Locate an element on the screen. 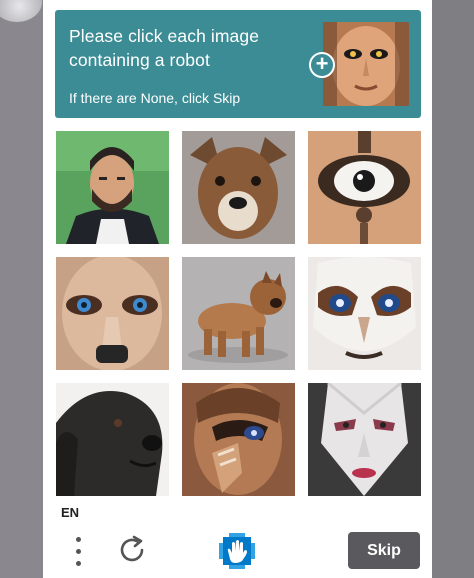 The height and width of the screenshot is (578, 474). black-labrador-image is located at coordinates (112, 439).